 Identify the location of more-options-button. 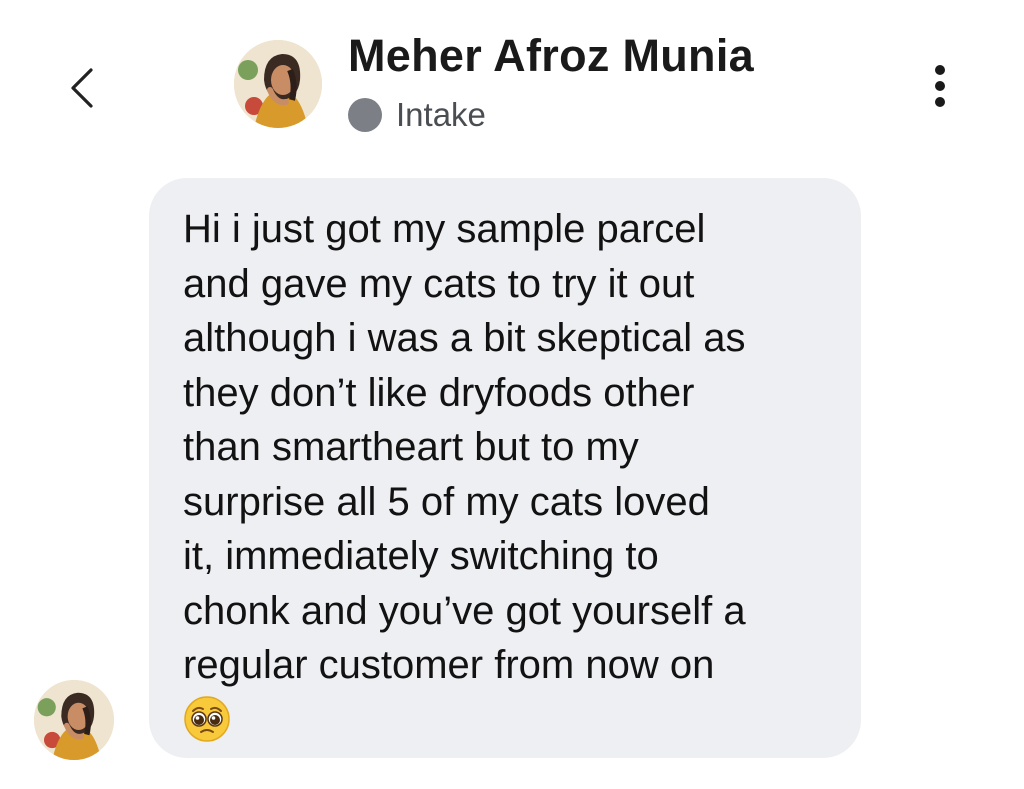
(940, 86).